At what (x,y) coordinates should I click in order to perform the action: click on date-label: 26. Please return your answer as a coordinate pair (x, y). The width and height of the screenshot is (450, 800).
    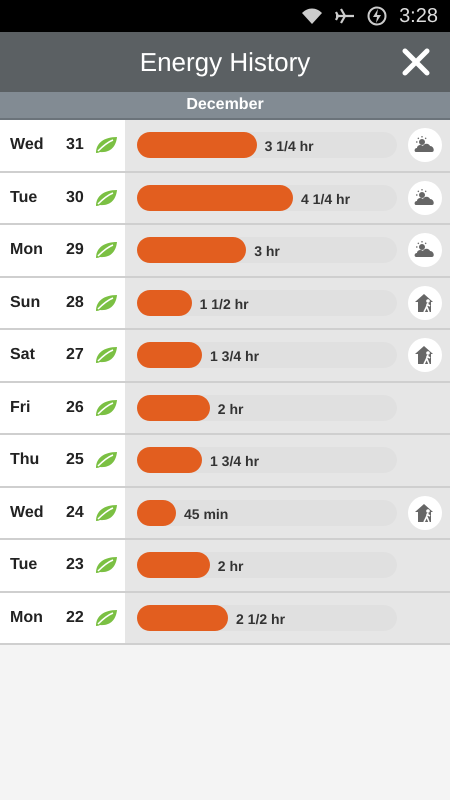
    Looking at the image, I should click on (75, 408).